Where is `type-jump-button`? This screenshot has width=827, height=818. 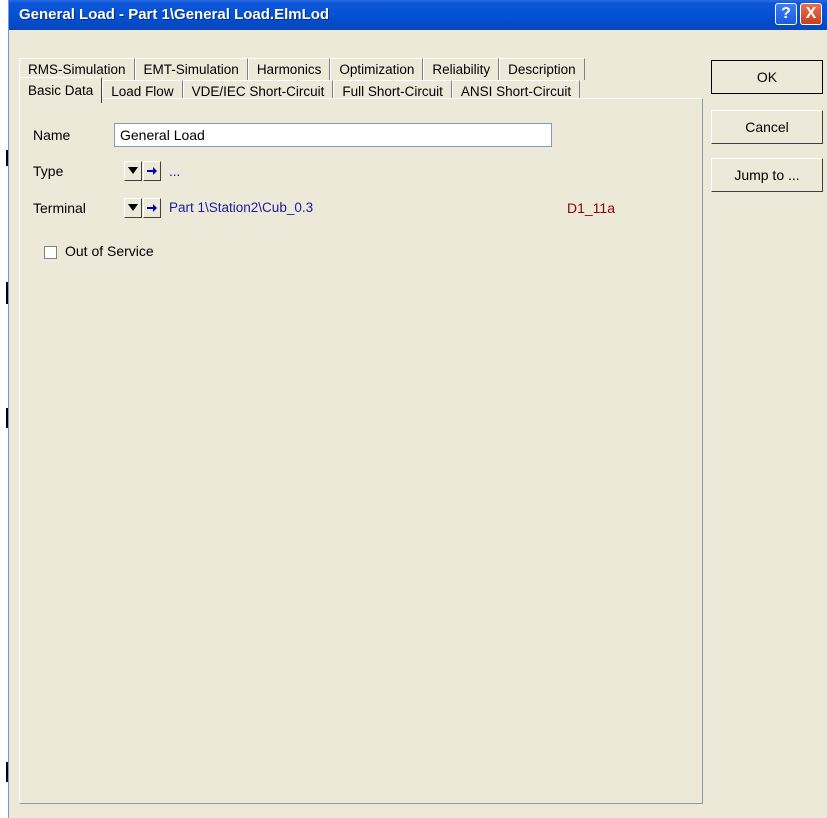
type-jump-button is located at coordinates (152, 171).